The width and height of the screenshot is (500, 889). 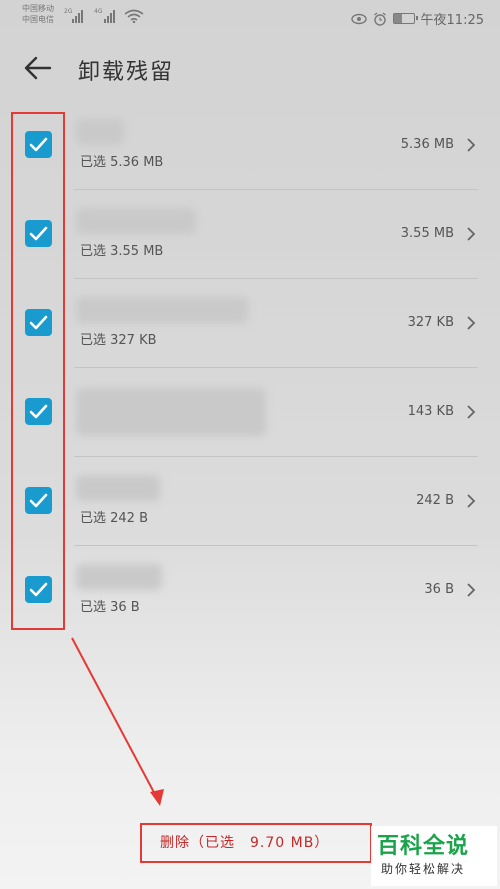 I want to click on watermark-subtitle: 助你轻松解决, so click(x=423, y=869).